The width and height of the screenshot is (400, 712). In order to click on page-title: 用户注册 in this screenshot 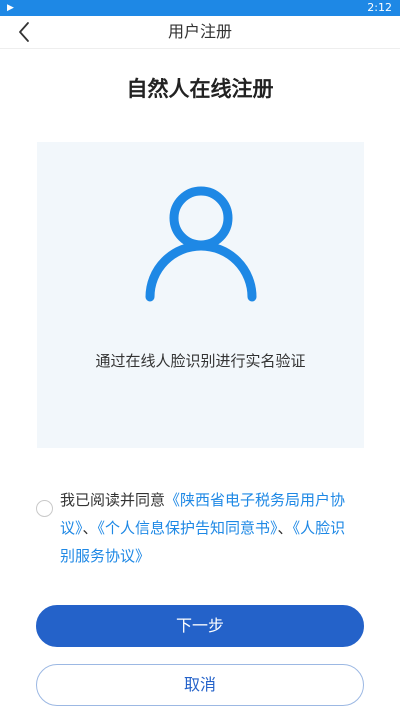, I will do `click(199, 31)`.